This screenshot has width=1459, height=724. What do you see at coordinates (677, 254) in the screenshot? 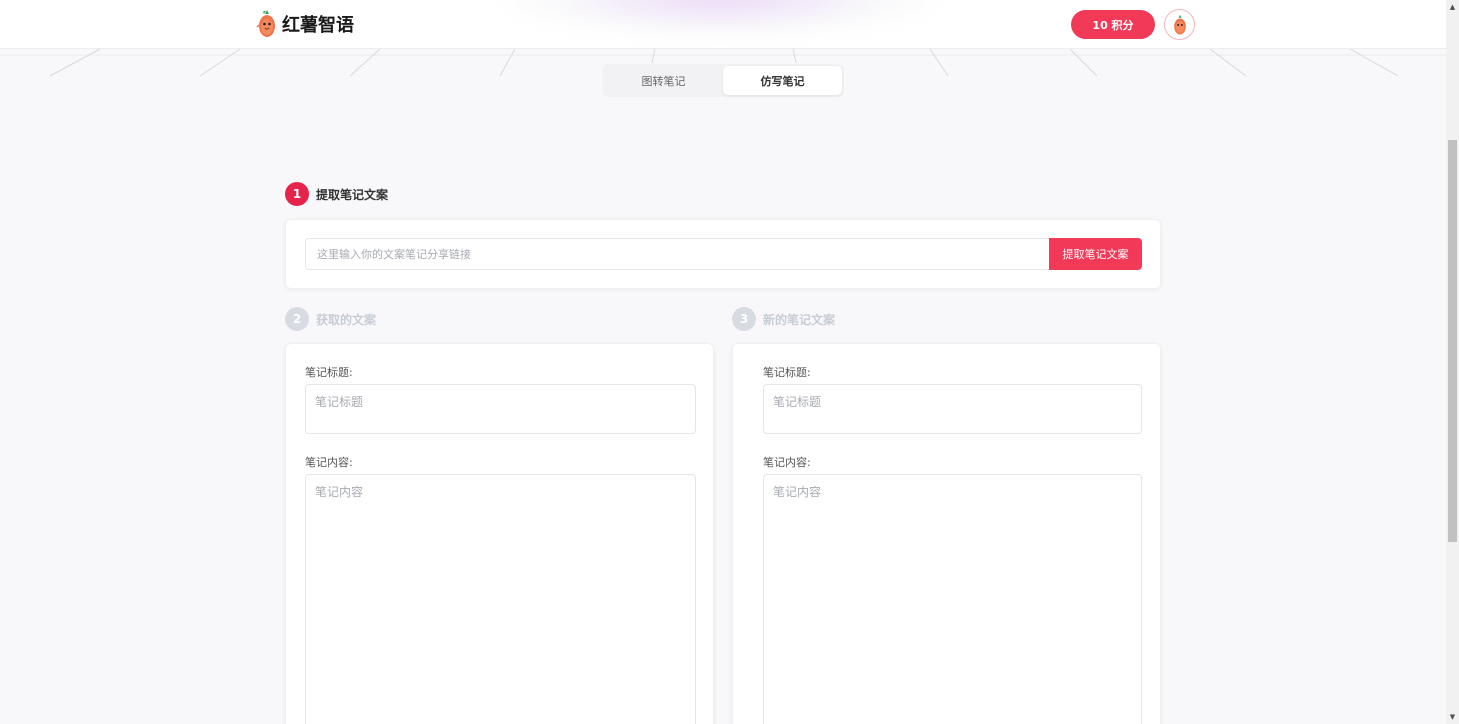
I see `share-link-input` at bounding box center [677, 254].